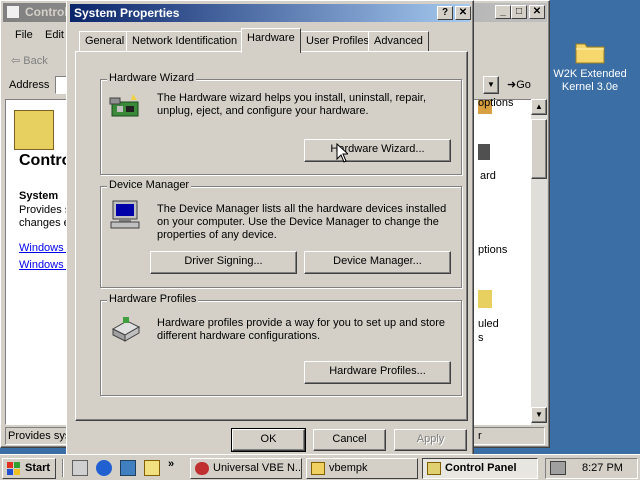  What do you see at coordinates (126, 216) in the screenshot?
I see `computer-icon` at bounding box center [126, 216].